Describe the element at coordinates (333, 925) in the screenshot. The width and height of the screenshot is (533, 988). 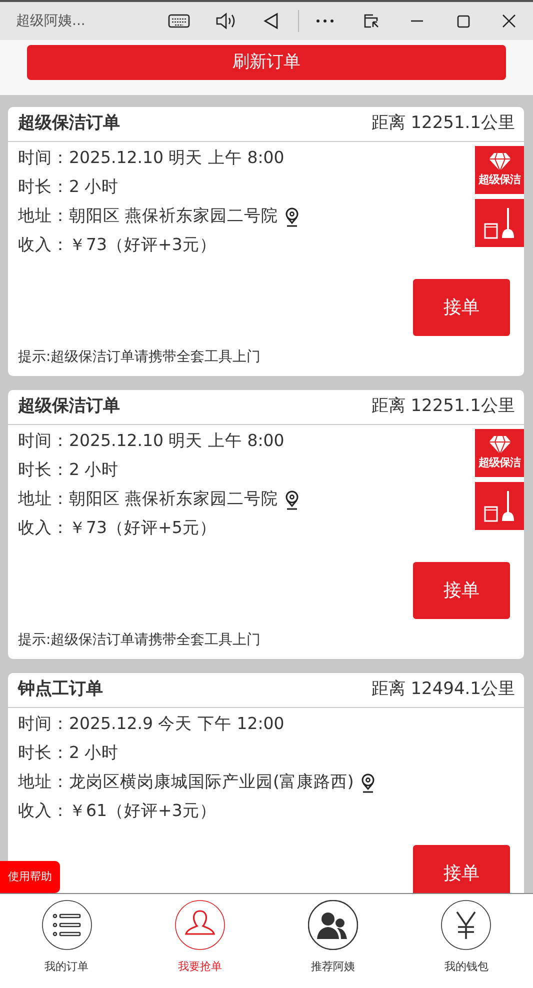
I see `people-icon` at that location.